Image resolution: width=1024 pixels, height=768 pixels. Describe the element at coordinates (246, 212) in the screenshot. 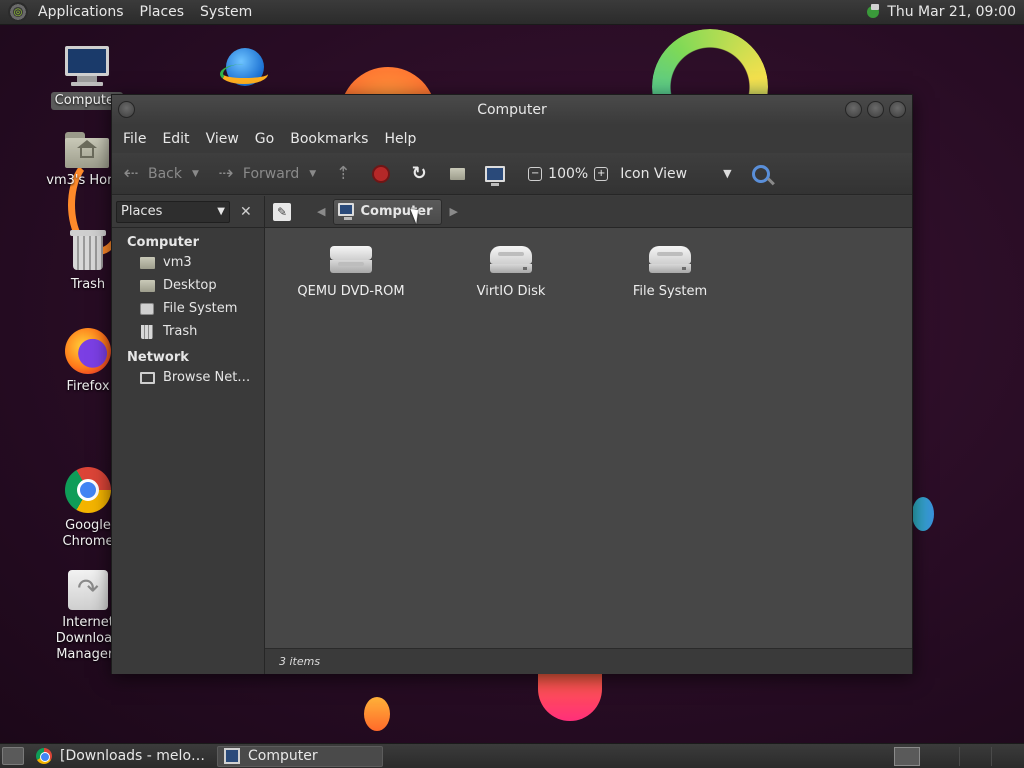

I see `close-icon: ✕` at that location.